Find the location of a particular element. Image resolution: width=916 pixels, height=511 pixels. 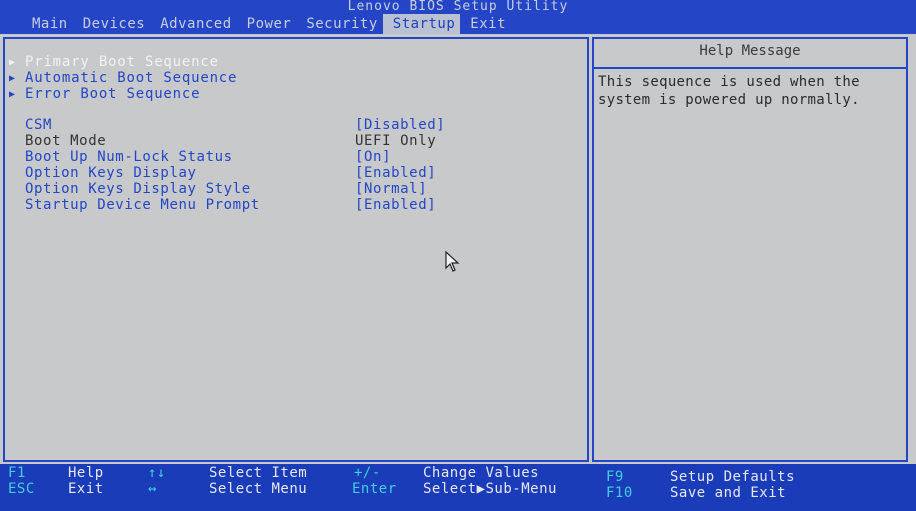

plusminus-key: +/- is located at coordinates (367, 473).